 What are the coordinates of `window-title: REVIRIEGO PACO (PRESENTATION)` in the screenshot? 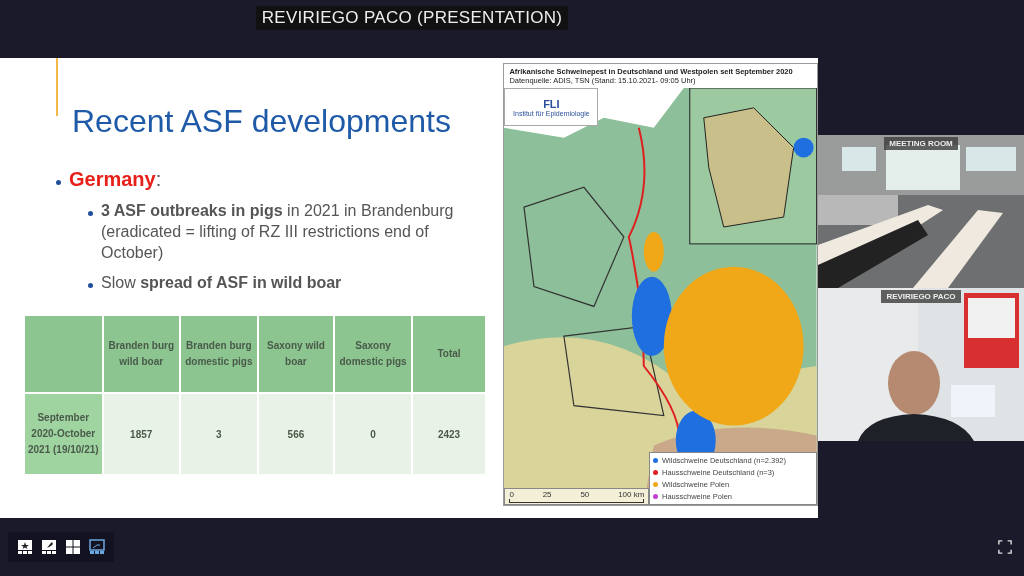 It's located at (412, 18).